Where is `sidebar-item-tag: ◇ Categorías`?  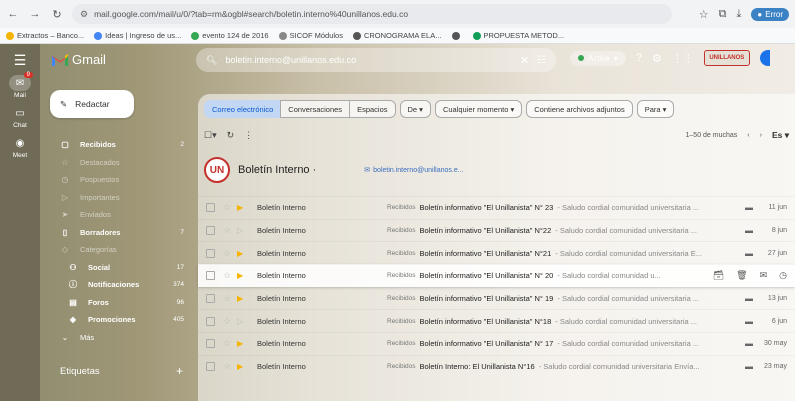 sidebar-item-tag: ◇ Categorías is located at coordinates (122, 250).